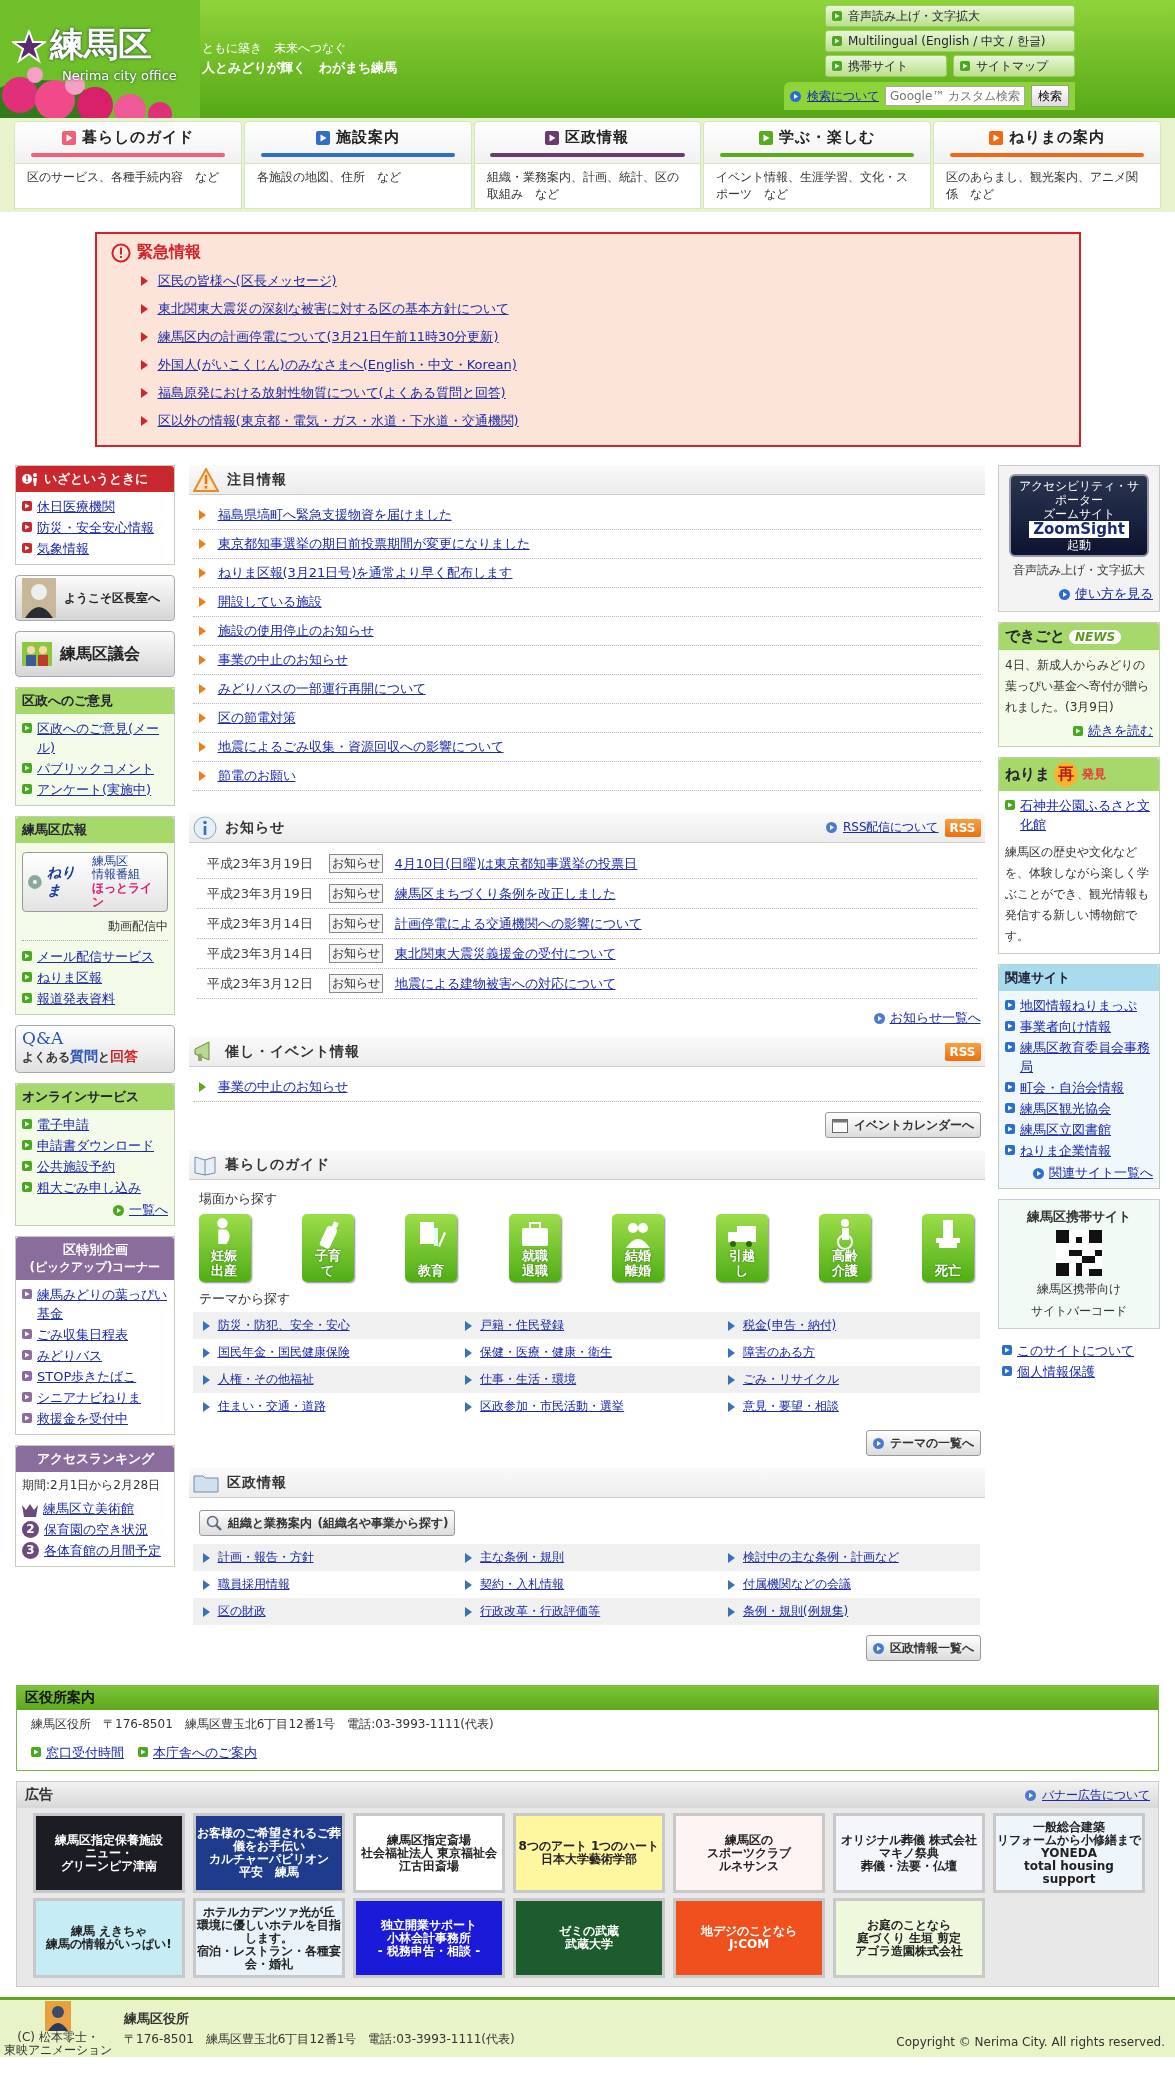 This screenshot has width=1175, height=2073. Describe the element at coordinates (1086, 1057) in the screenshot. I see `related-link: 練馬区教育委員会事務局` at that location.